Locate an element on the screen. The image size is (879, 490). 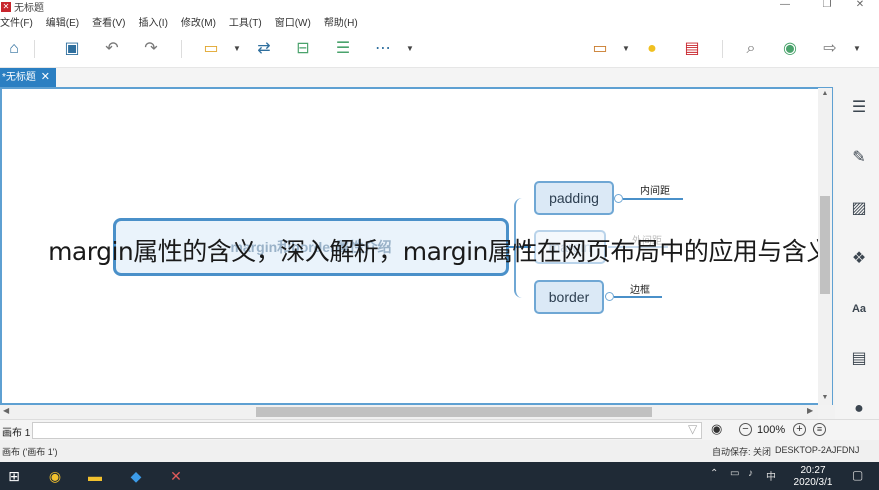
subtopic-border: border is located at coordinates (569, 297).